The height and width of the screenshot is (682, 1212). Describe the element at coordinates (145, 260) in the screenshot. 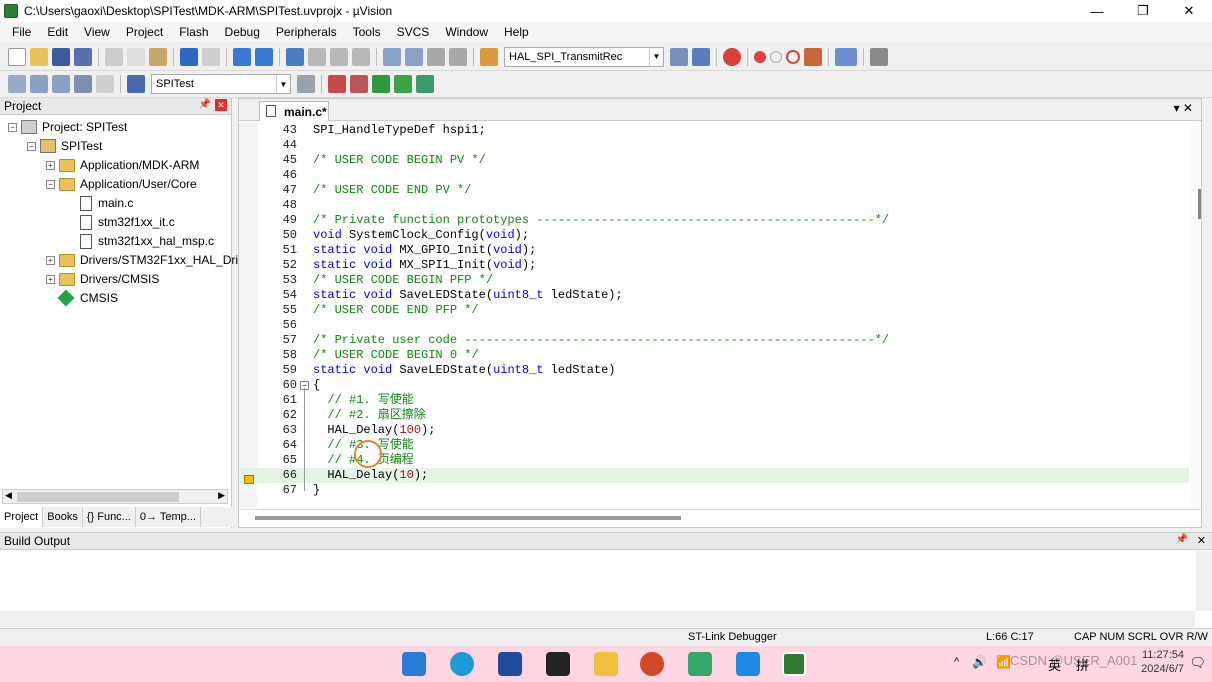

I see `tree-group-hal-driver: + Drivers/STM32F1xx_HAL_Driv` at that location.